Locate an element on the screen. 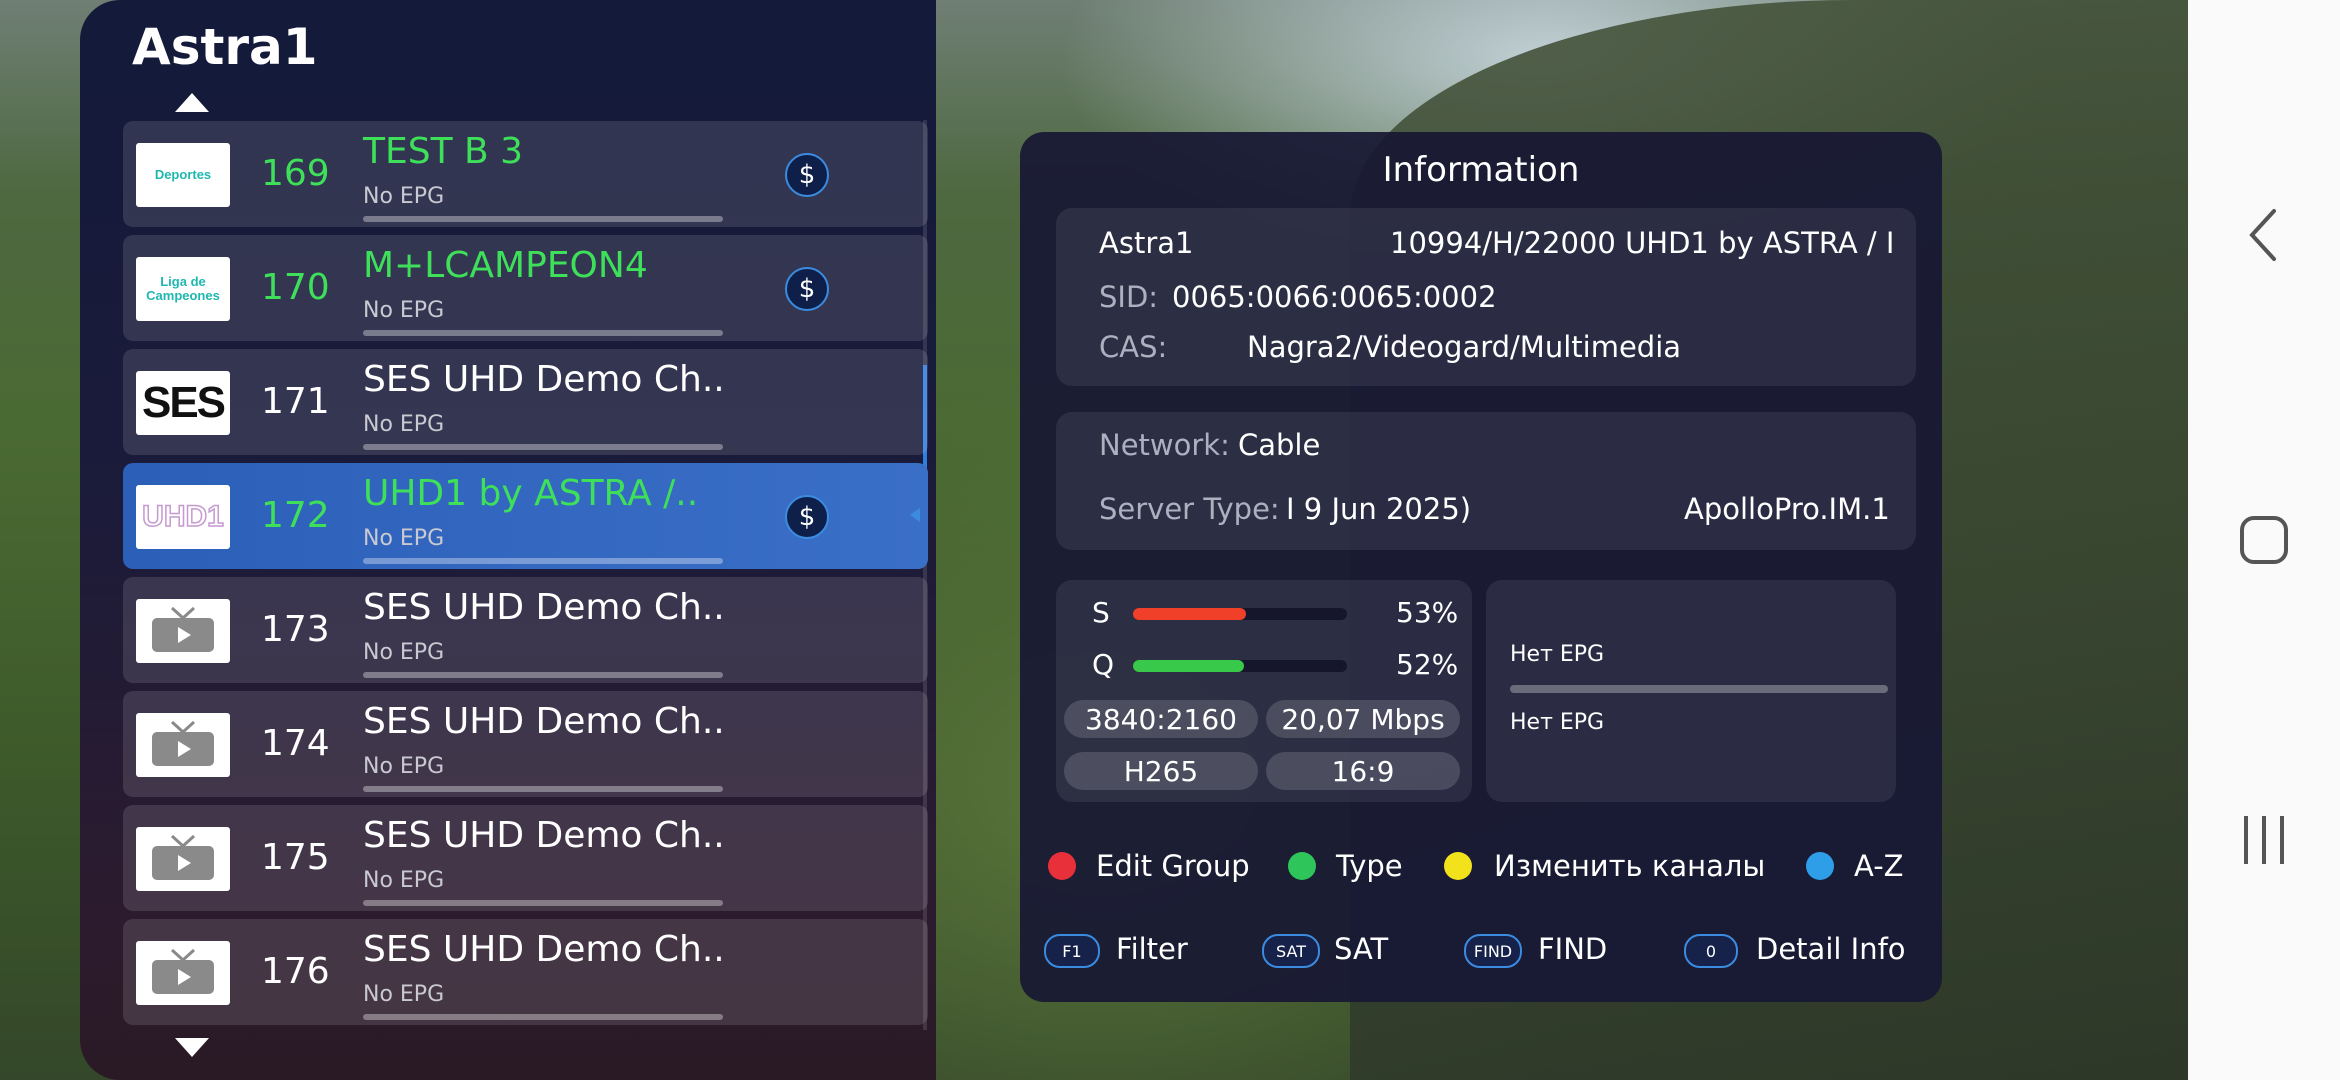  info-title: Information is located at coordinates (1481, 170).